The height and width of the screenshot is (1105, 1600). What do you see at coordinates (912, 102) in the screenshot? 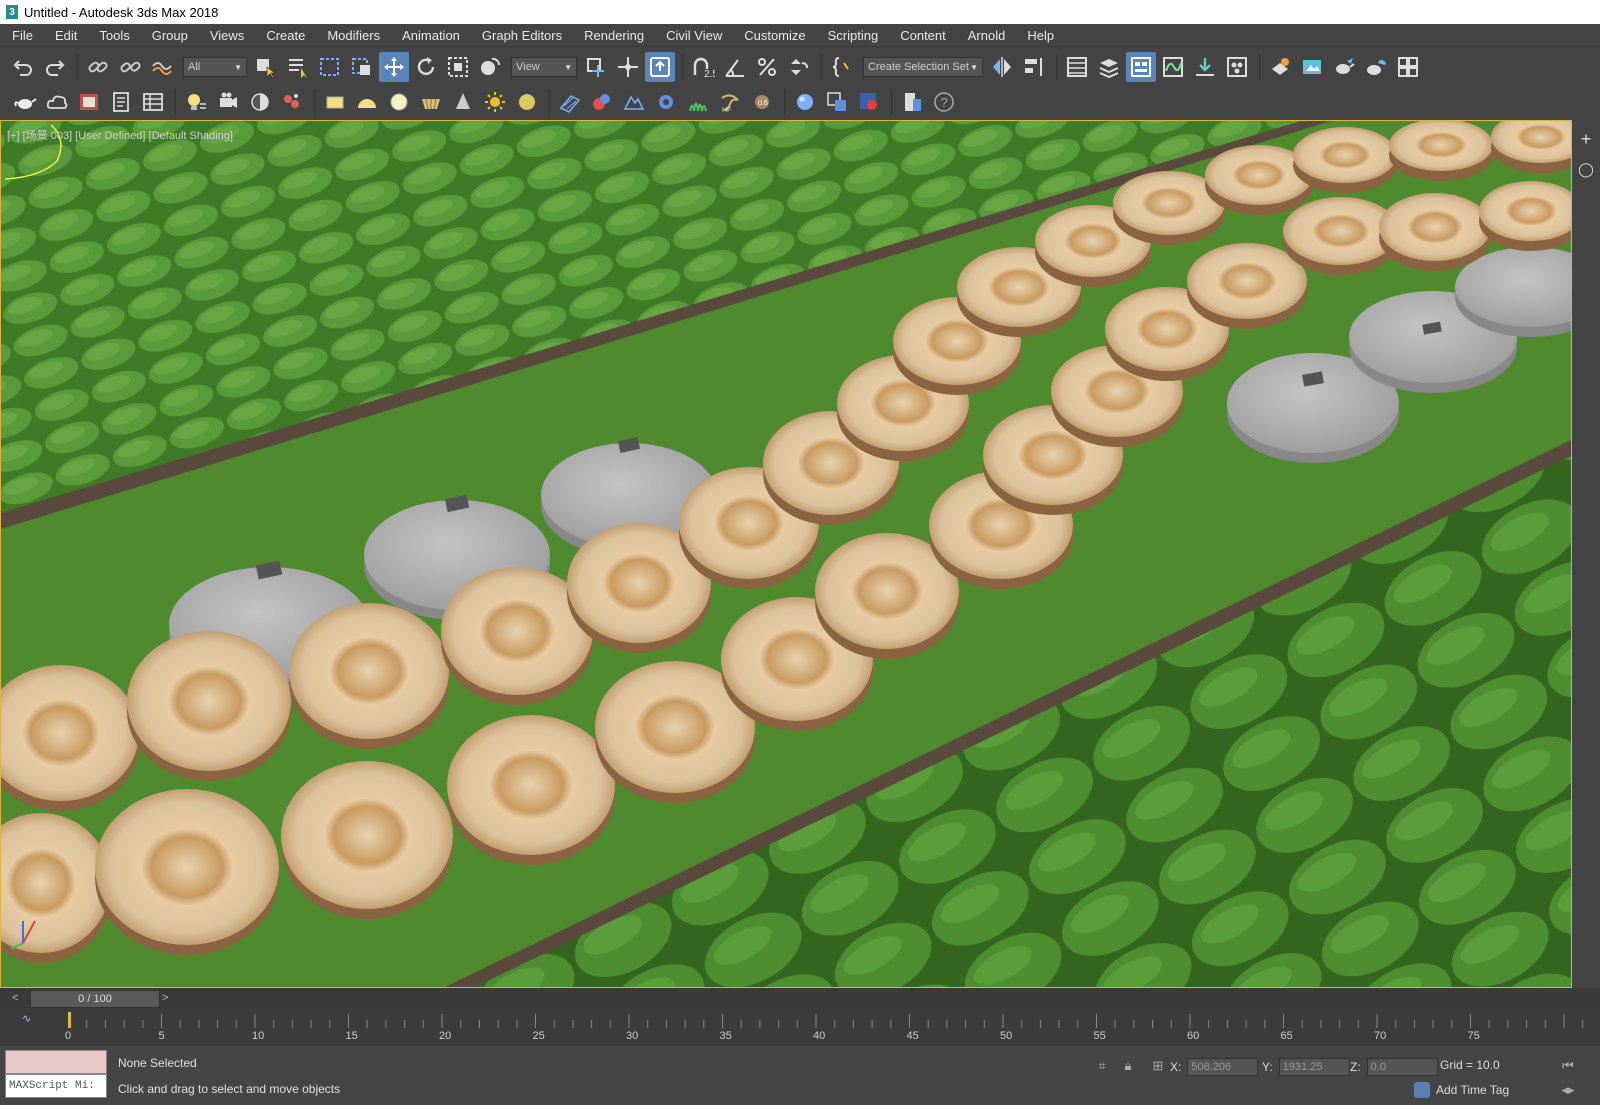
I see `batch-render-button` at bounding box center [912, 102].